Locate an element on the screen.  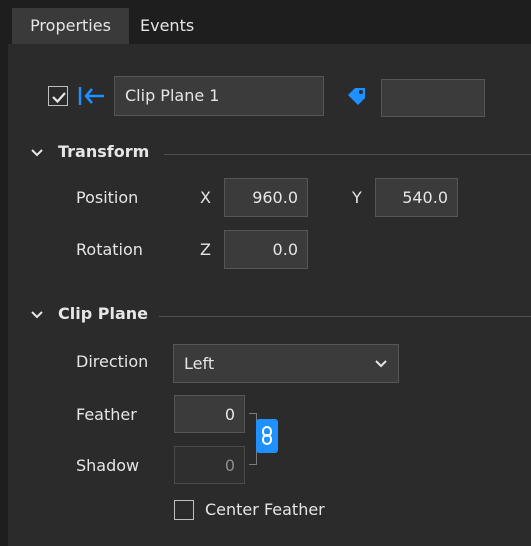
clip-plane-divider is located at coordinates (345, 316).